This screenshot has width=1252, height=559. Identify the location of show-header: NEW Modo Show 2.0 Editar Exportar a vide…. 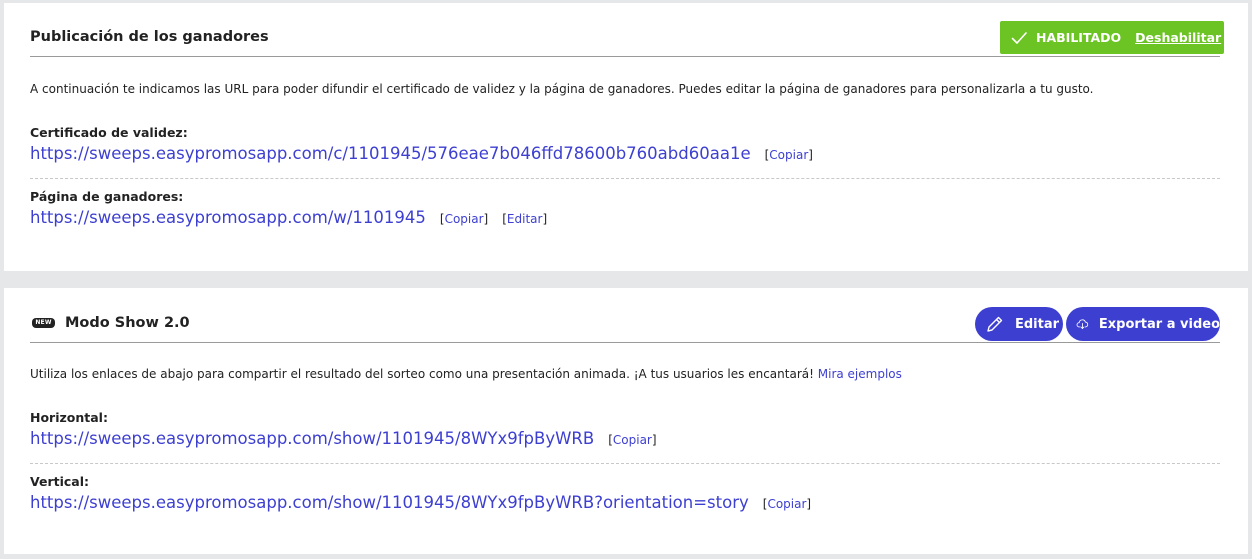
(625, 323).